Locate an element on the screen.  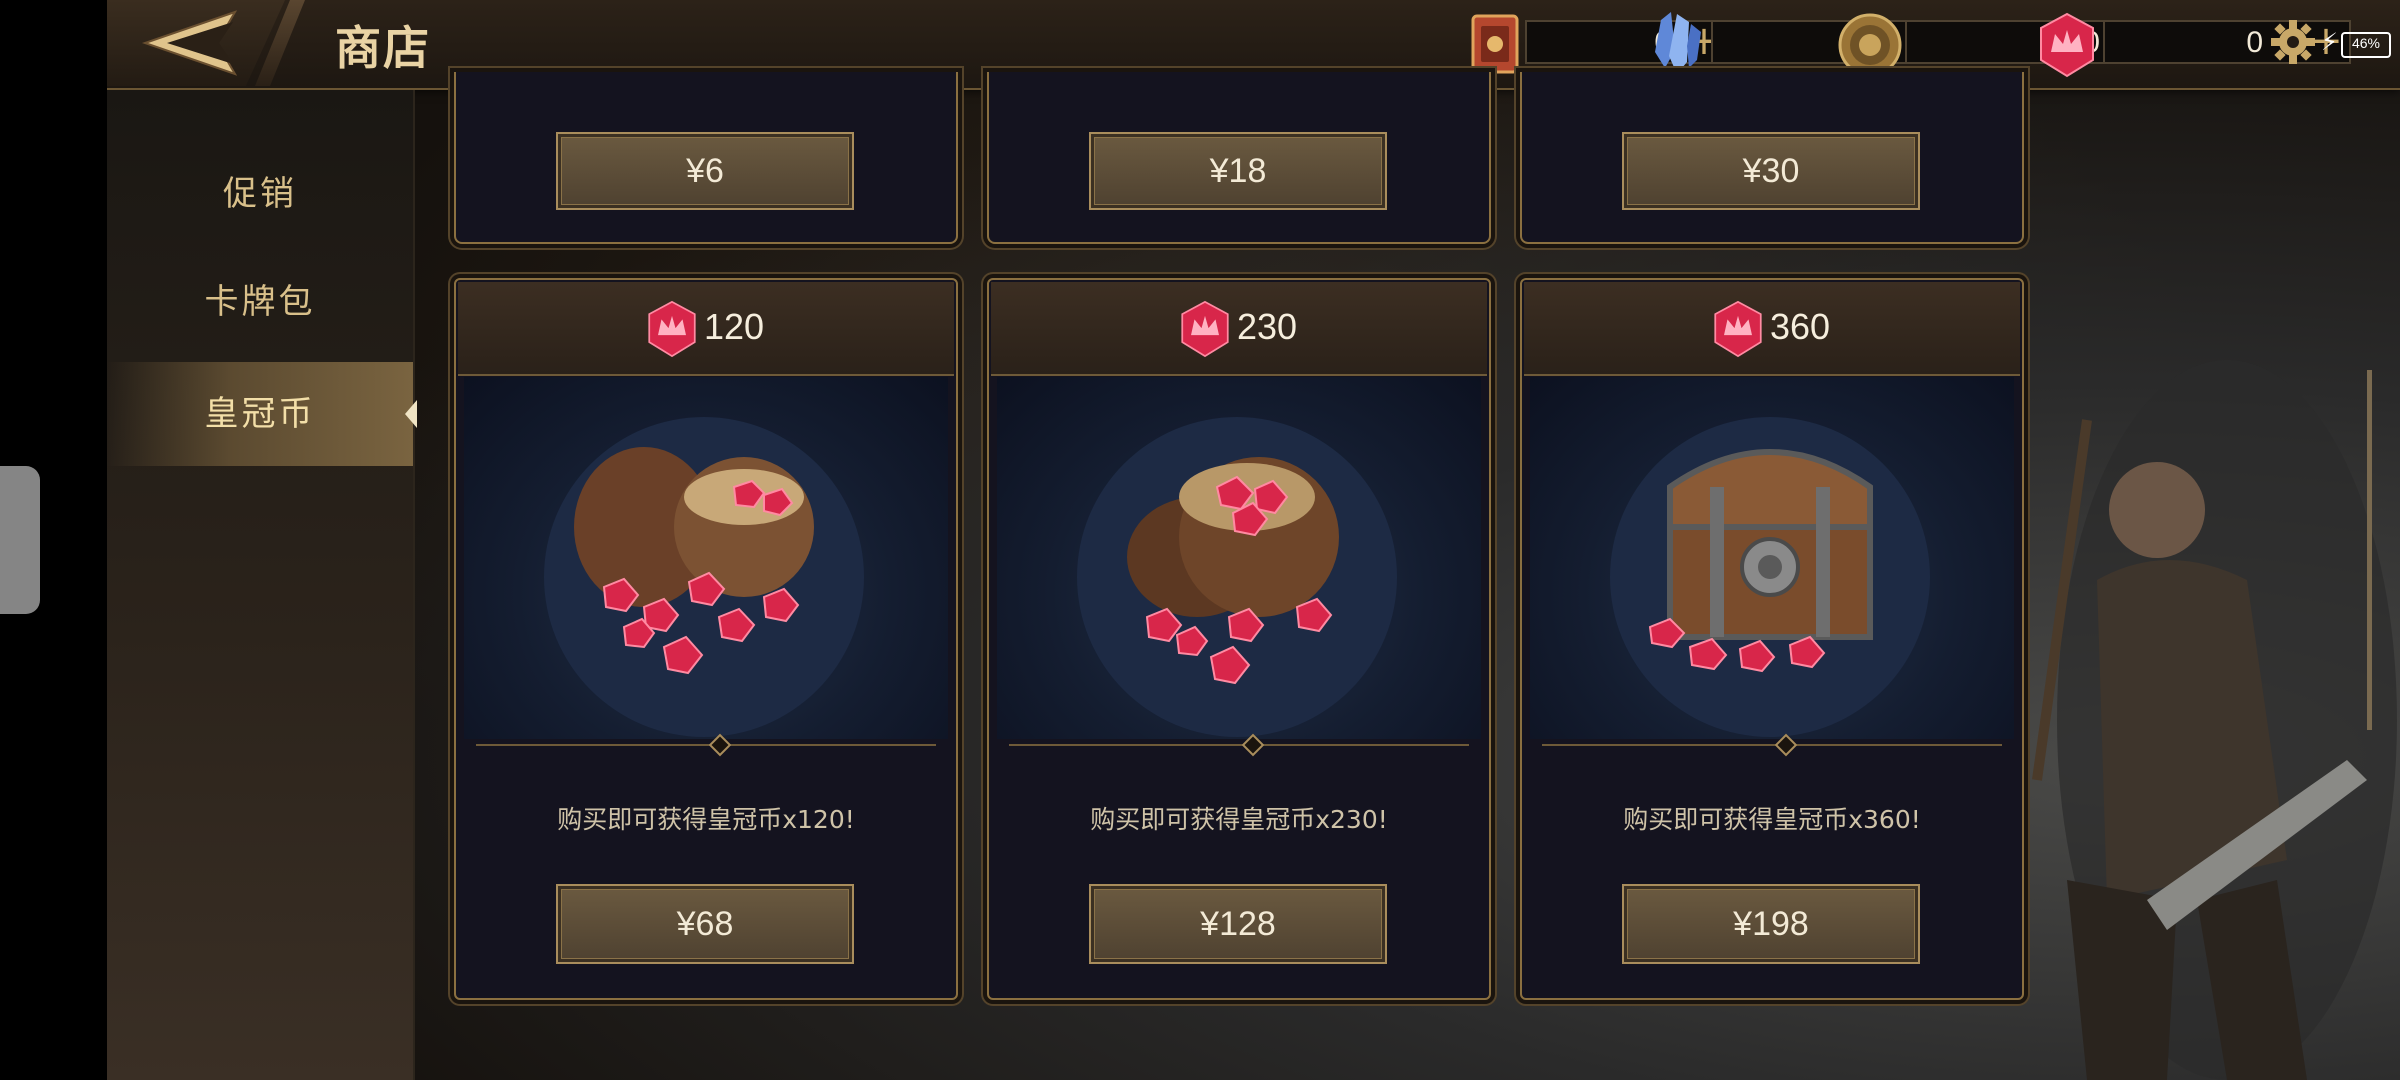
price-label: ¥198 is located at coordinates (1771, 924).